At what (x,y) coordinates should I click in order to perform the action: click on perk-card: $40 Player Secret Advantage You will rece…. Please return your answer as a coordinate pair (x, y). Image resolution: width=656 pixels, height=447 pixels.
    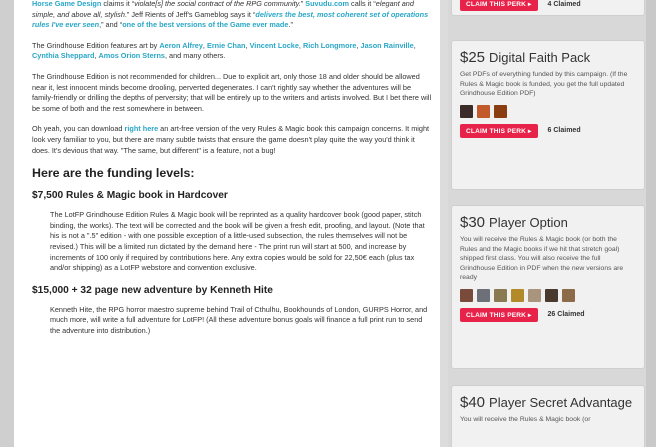
    Looking at the image, I should click on (548, 416).